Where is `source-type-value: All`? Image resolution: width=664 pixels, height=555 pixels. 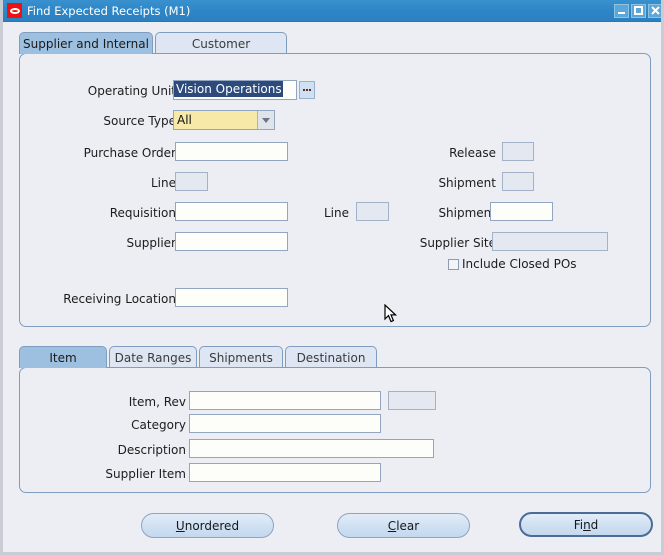
source-type-value: All is located at coordinates (184, 120).